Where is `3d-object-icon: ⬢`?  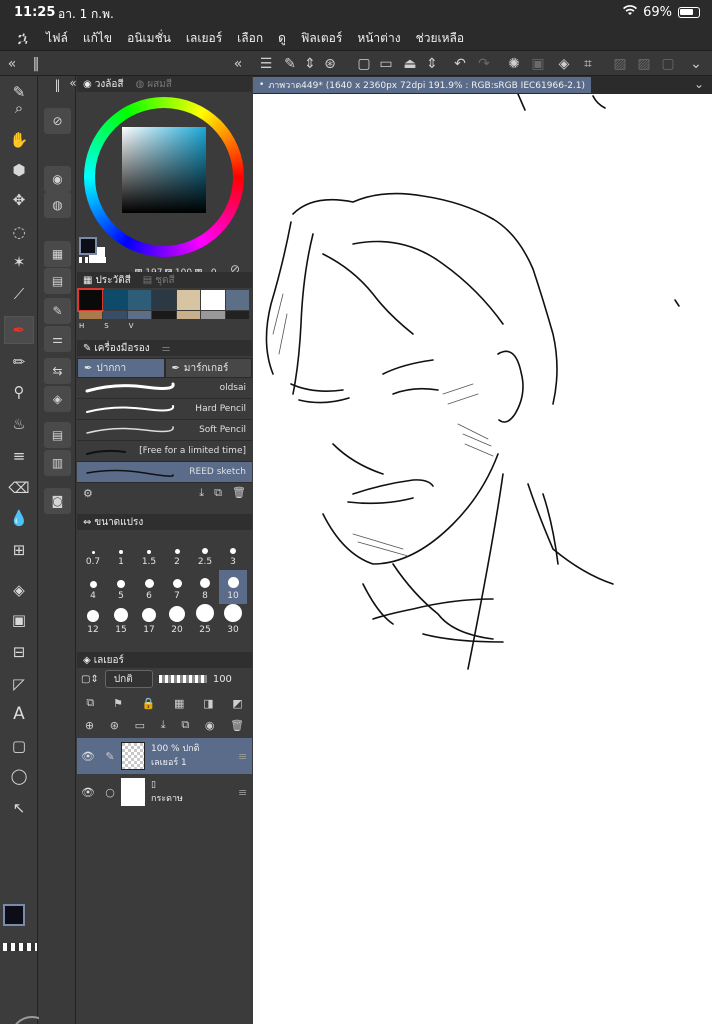
3d-object-icon: ⬢ is located at coordinates (19, 170).